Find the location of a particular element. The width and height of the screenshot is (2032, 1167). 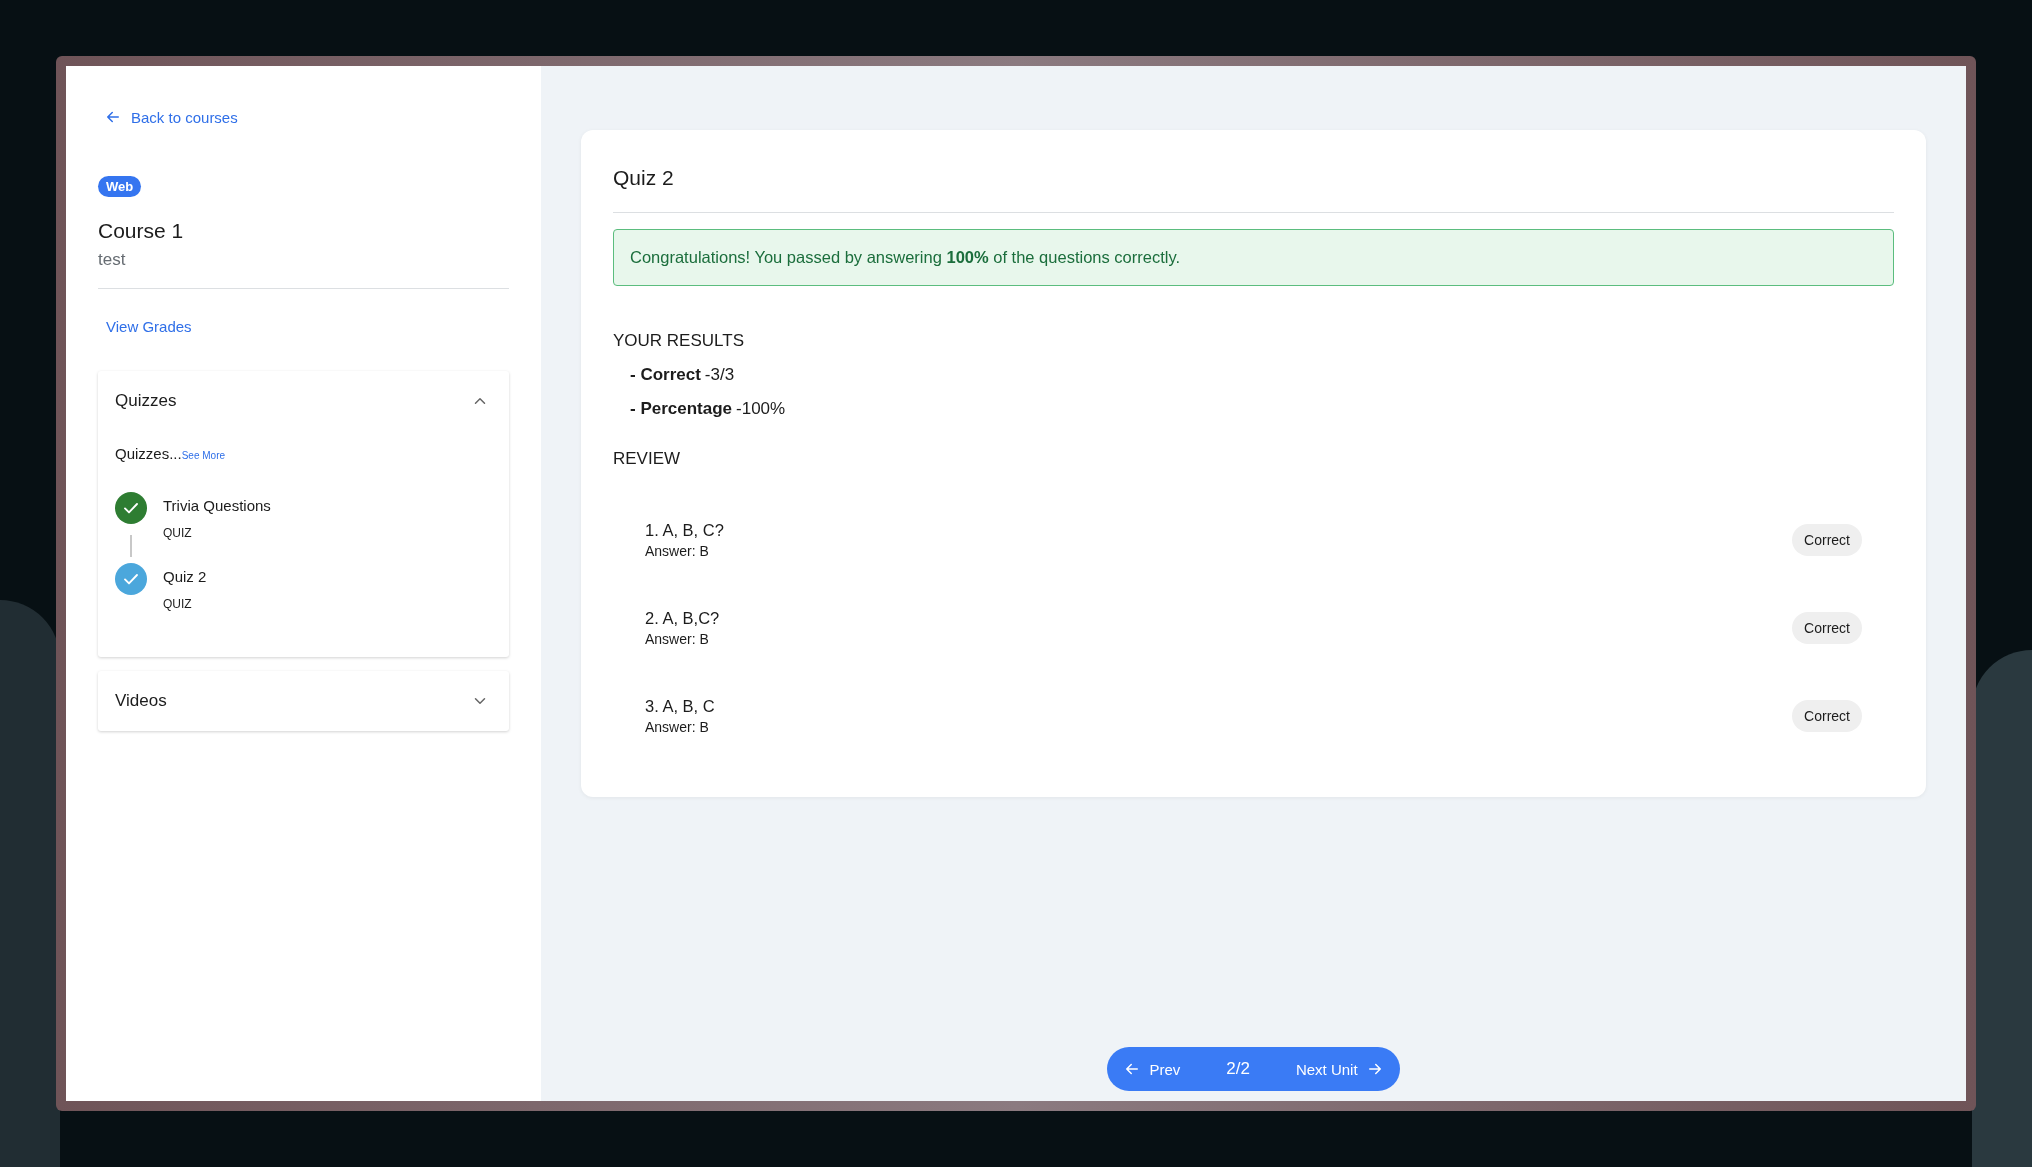

success-alert: Congratulations! You passed by answering 100% of the questions correctly. is located at coordinates (1253, 257).